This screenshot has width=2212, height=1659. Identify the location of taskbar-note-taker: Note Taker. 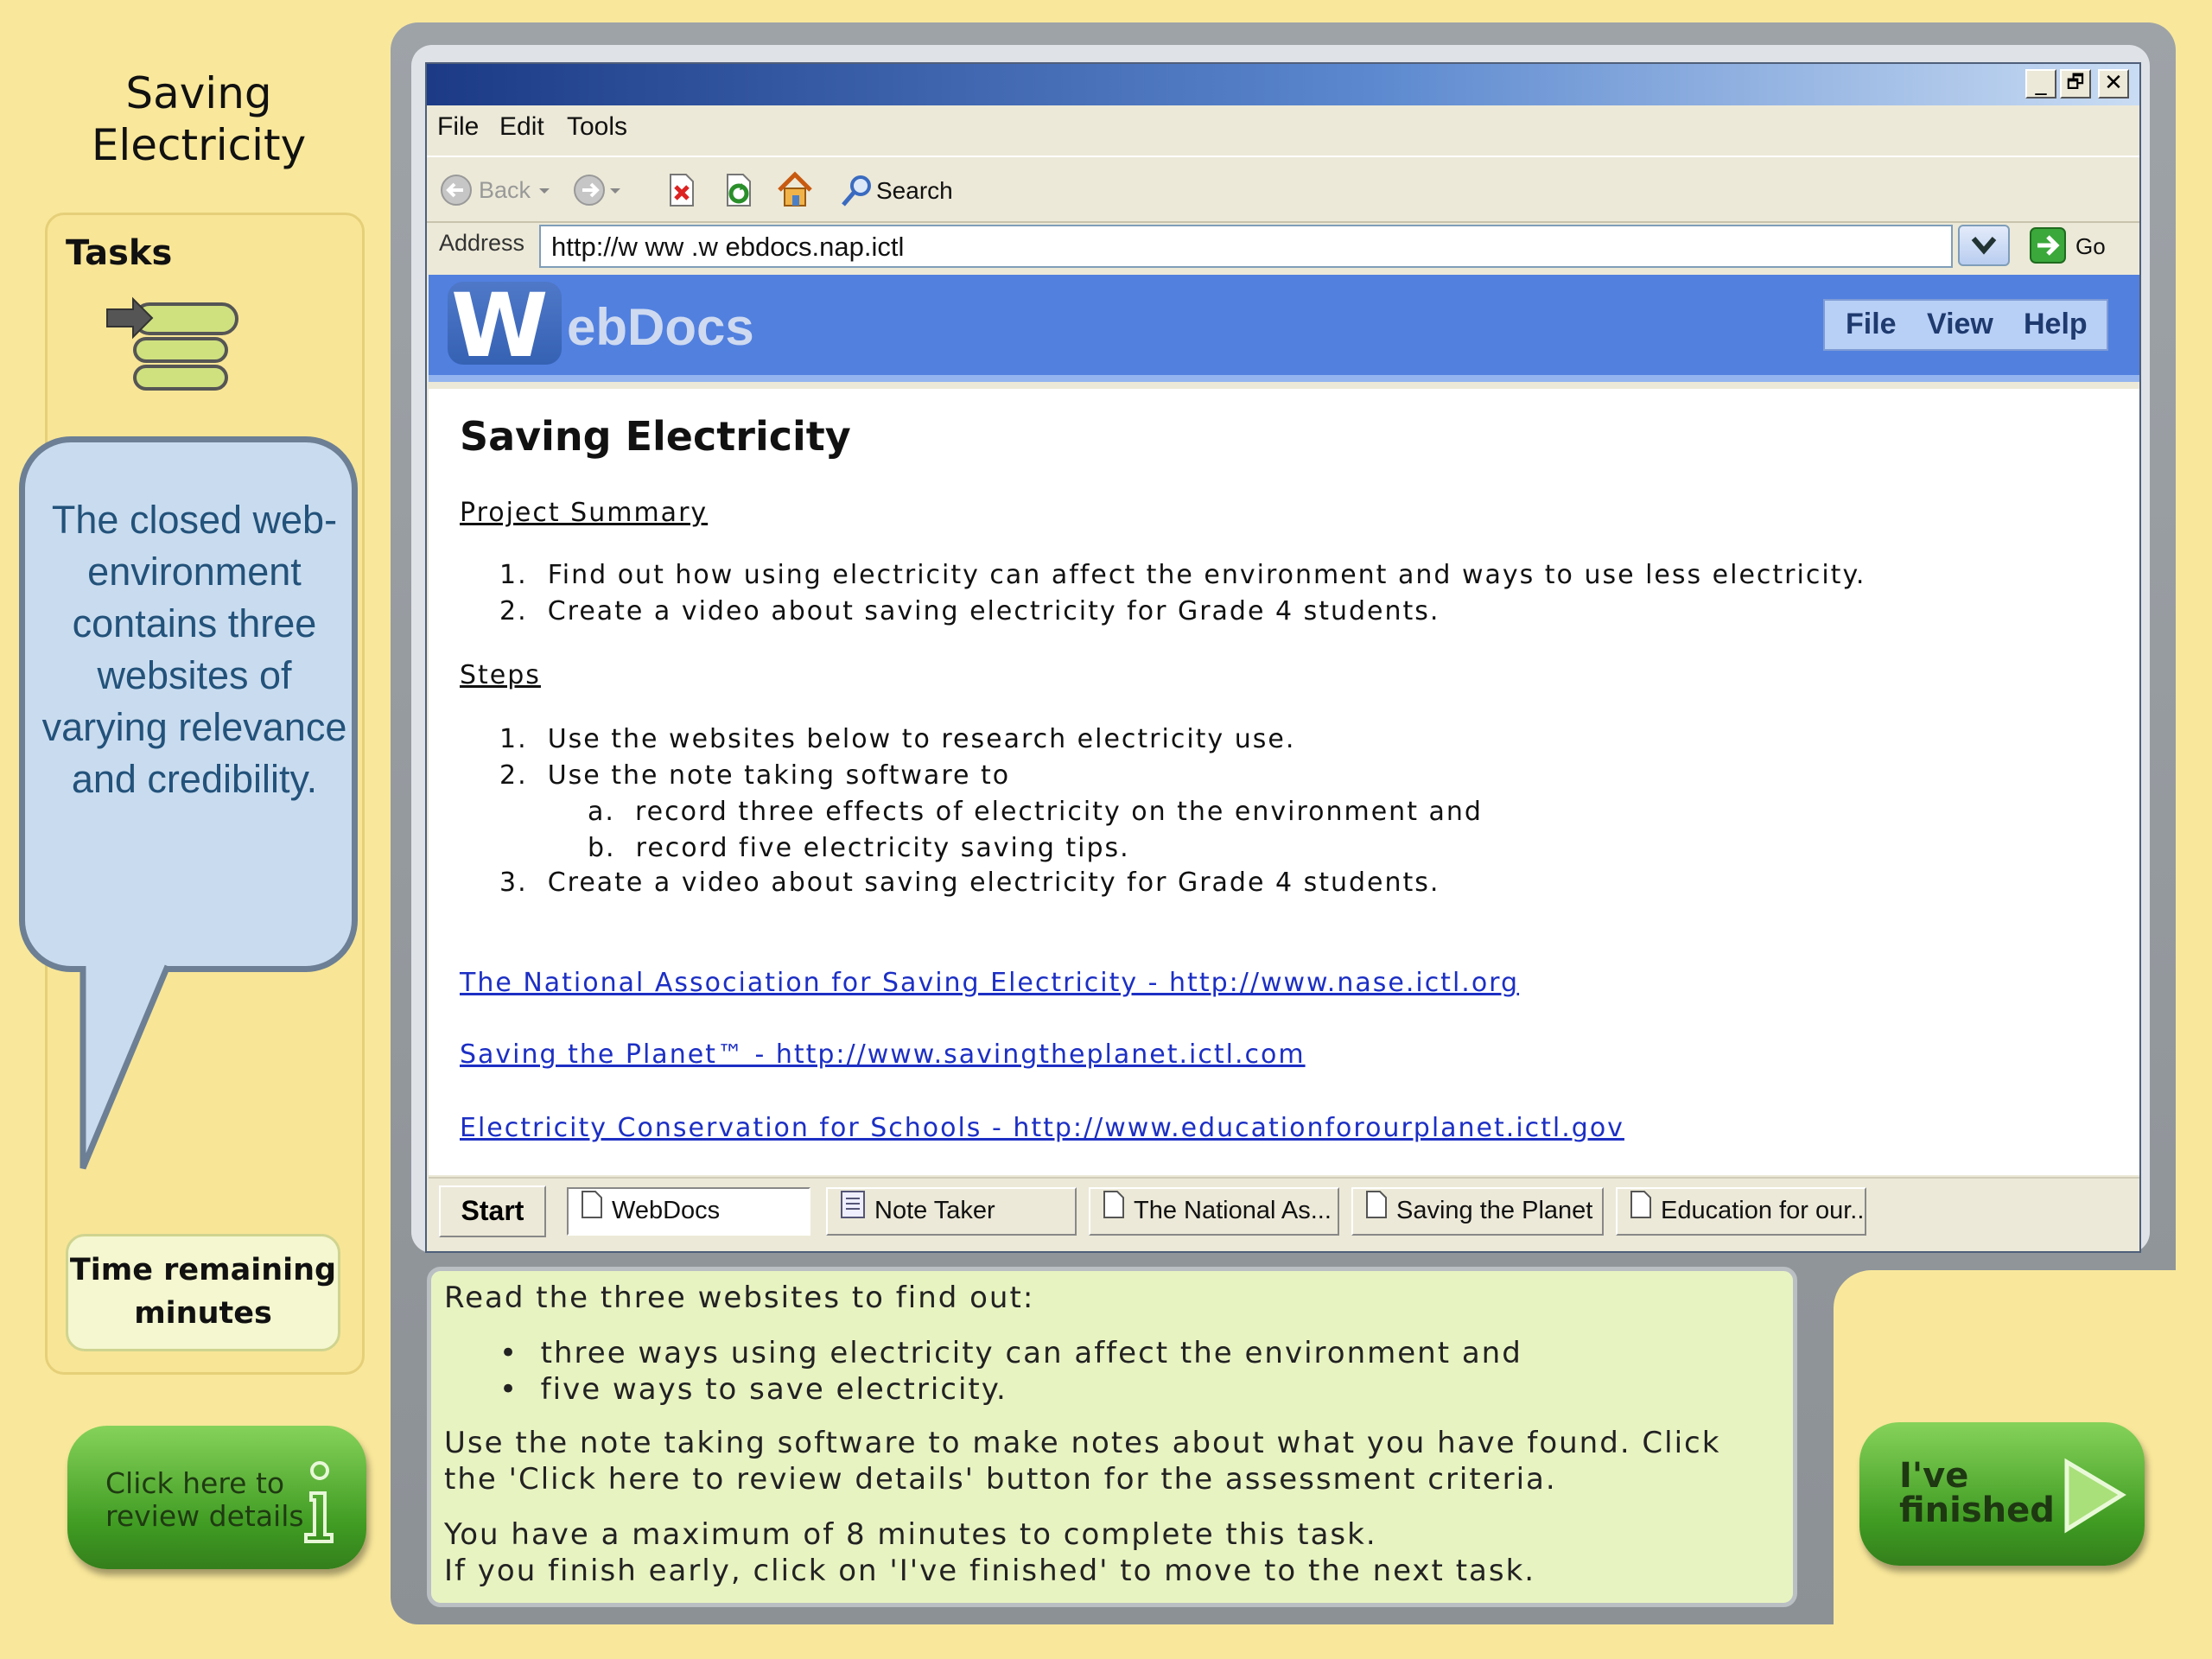
(951, 1211).